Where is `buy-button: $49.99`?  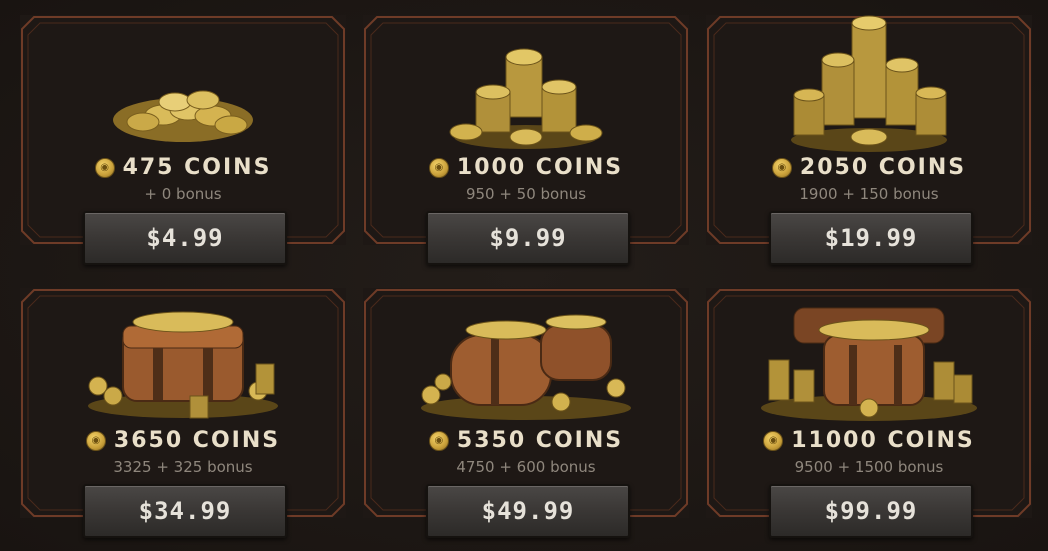
buy-button: $49.99 is located at coordinates (528, 511).